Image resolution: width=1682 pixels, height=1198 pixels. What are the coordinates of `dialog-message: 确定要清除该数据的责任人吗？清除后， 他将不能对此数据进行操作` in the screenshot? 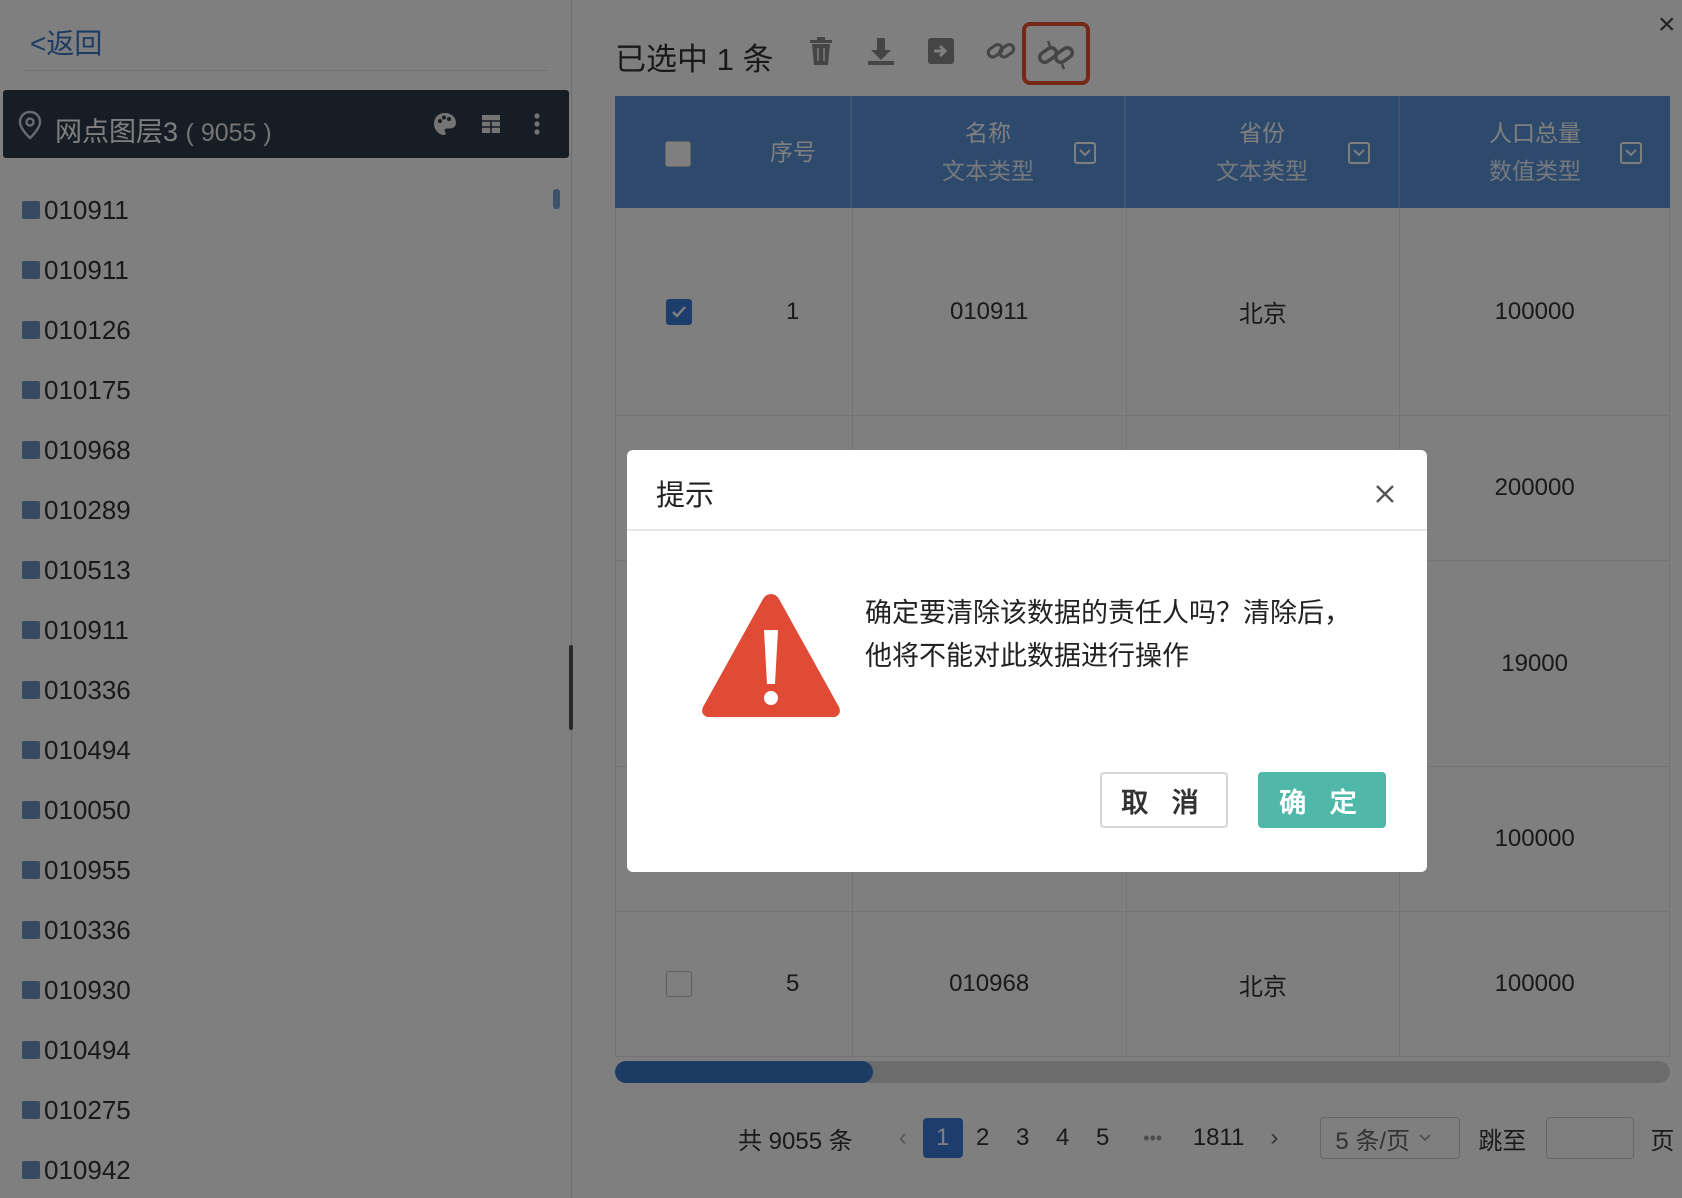 It's located at (1125, 635).